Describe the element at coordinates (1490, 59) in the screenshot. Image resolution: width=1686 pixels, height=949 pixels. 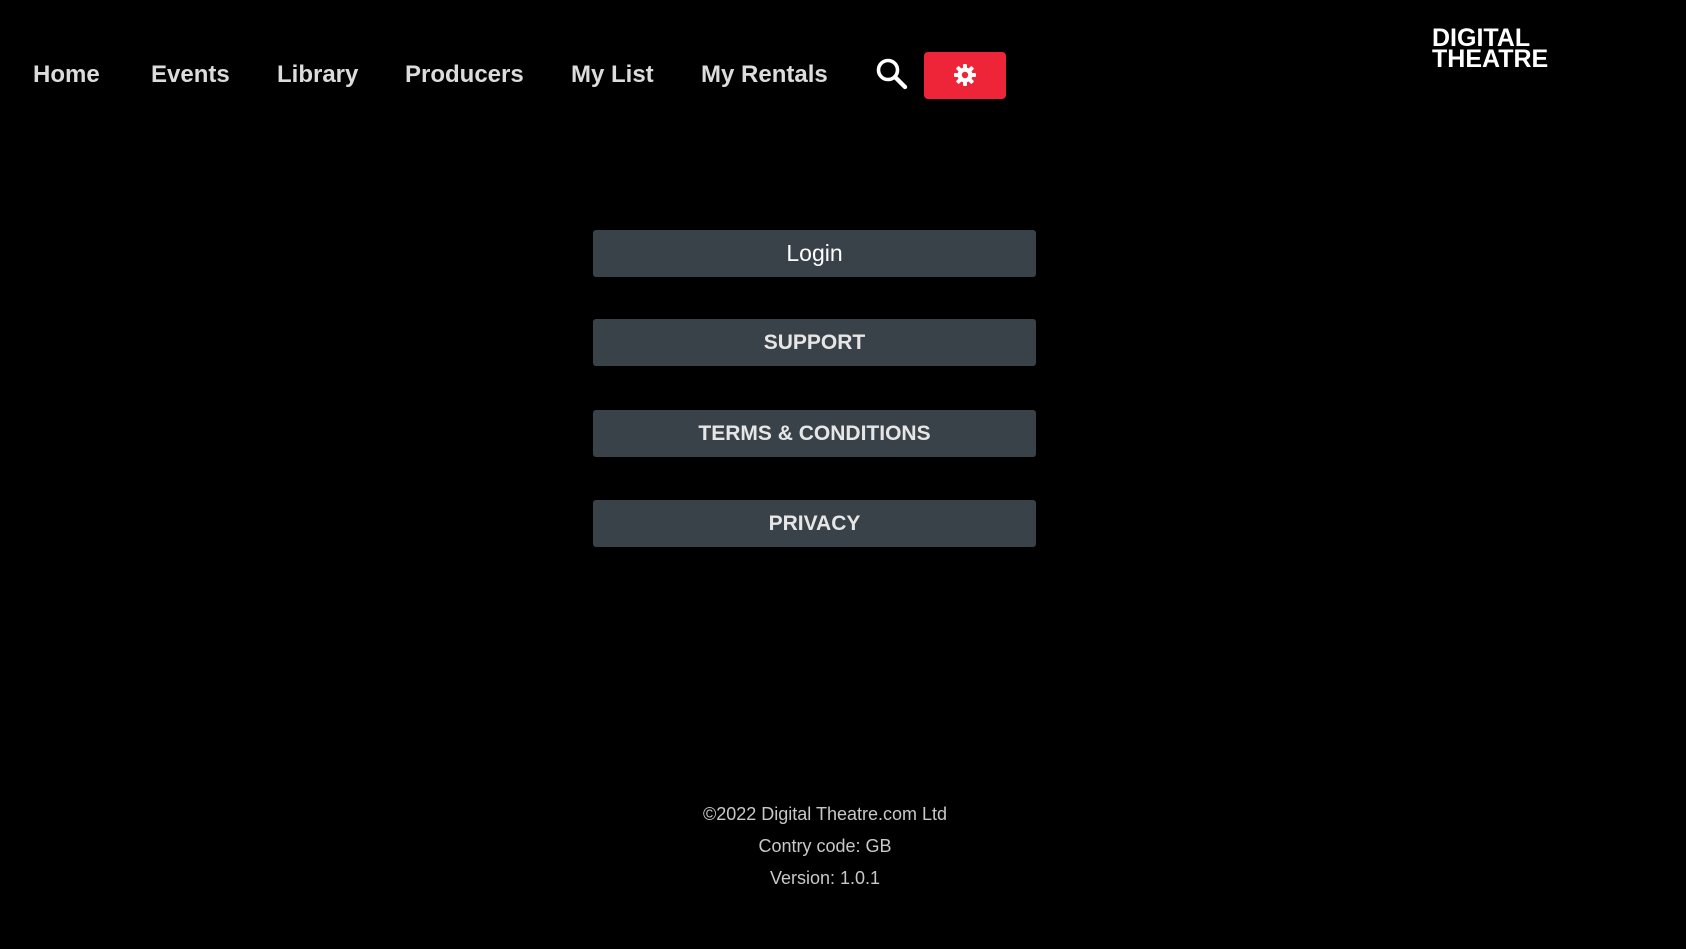
I see `logo-line-2: THEATRE` at that location.